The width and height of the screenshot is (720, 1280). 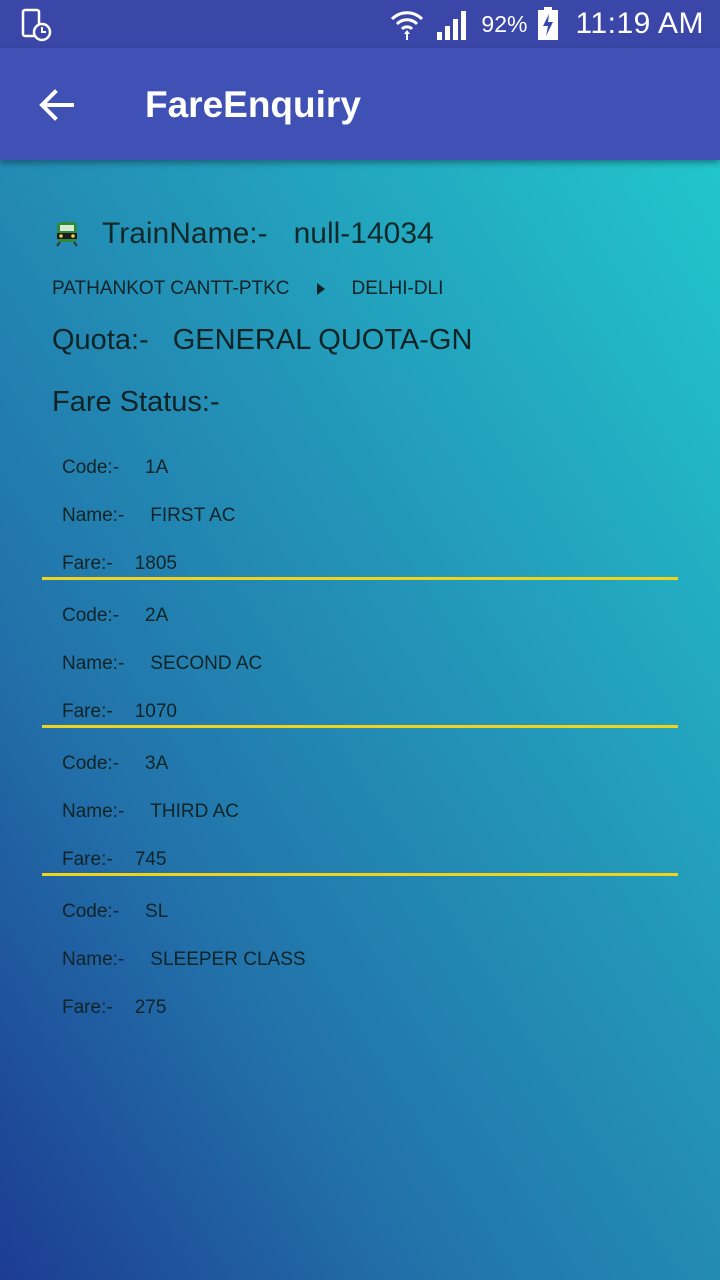 I want to click on quota-value: GENERAL QUOTA-GN, so click(x=322, y=340).